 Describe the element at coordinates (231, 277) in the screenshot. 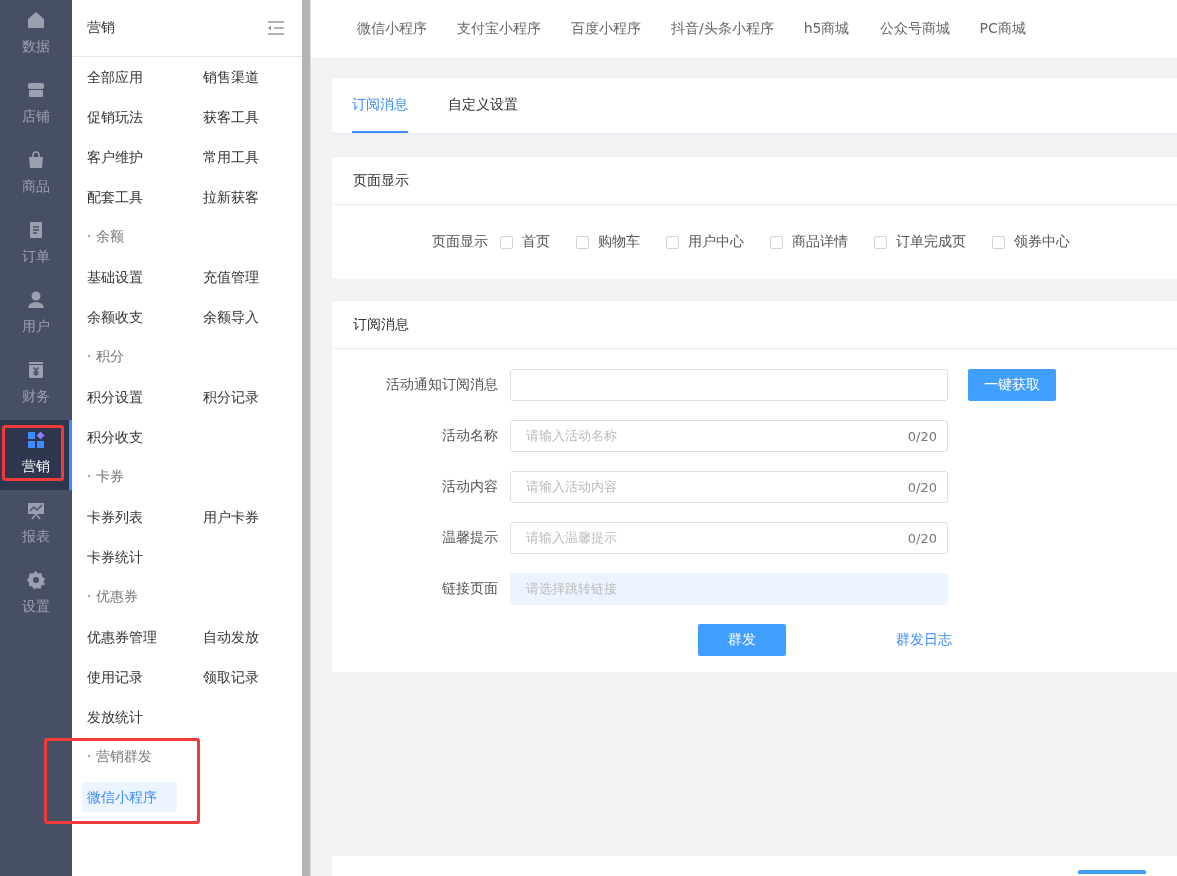

I see `menu-item: 充值管理` at that location.